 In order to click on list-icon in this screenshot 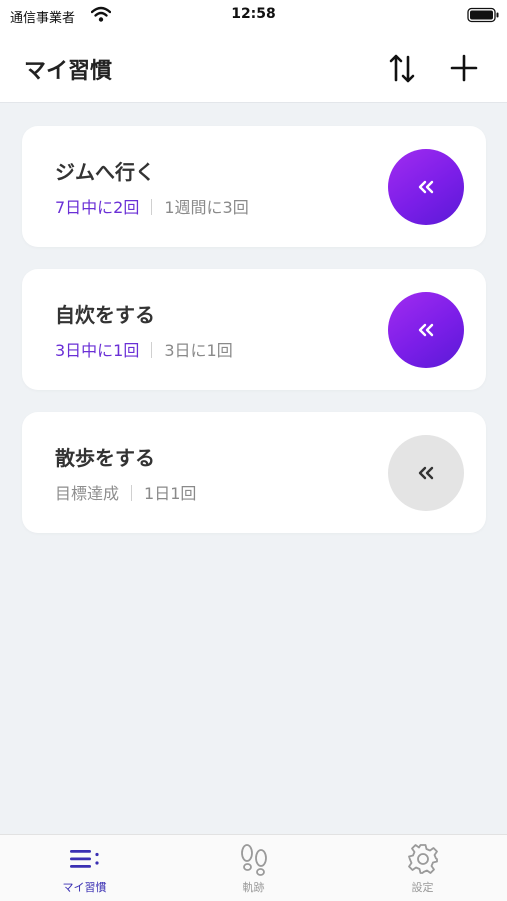, I will do `click(84, 859)`.